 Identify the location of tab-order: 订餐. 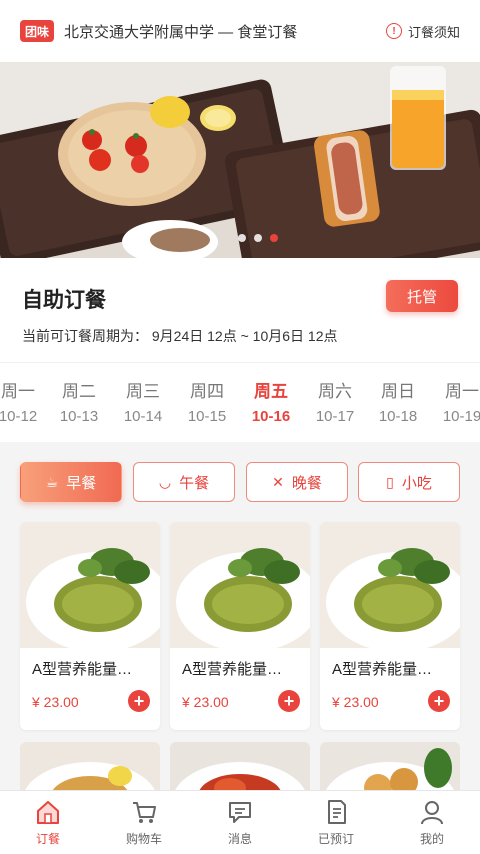
(48, 822).